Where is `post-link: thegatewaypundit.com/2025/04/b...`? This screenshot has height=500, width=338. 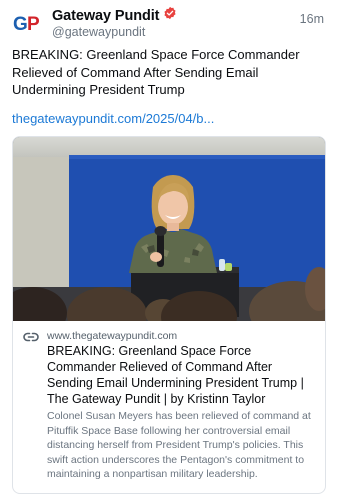
post-link: thegatewaypundit.com/2025/04/b... is located at coordinates (113, 118).